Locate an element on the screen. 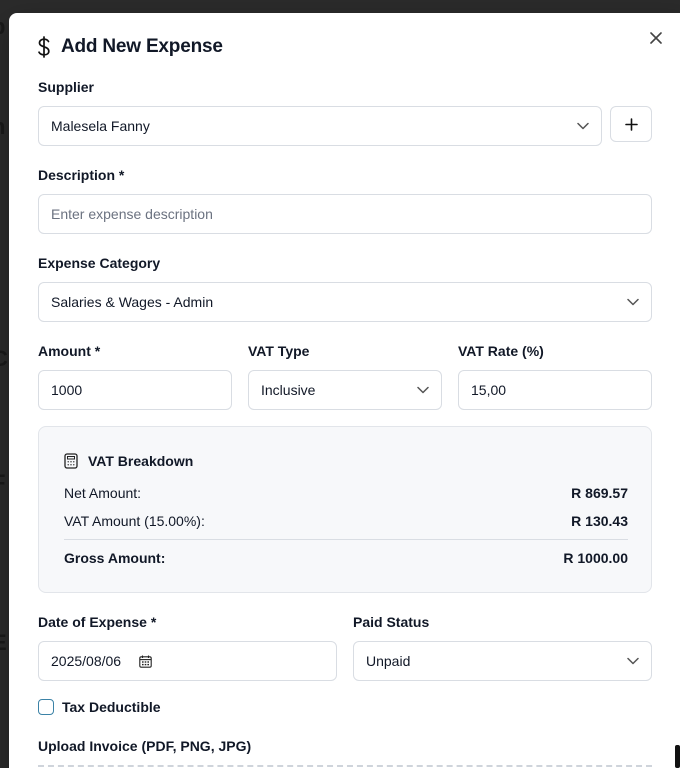  tax-deductible-label: Tax Deductible is located at coordinates (111, 707).